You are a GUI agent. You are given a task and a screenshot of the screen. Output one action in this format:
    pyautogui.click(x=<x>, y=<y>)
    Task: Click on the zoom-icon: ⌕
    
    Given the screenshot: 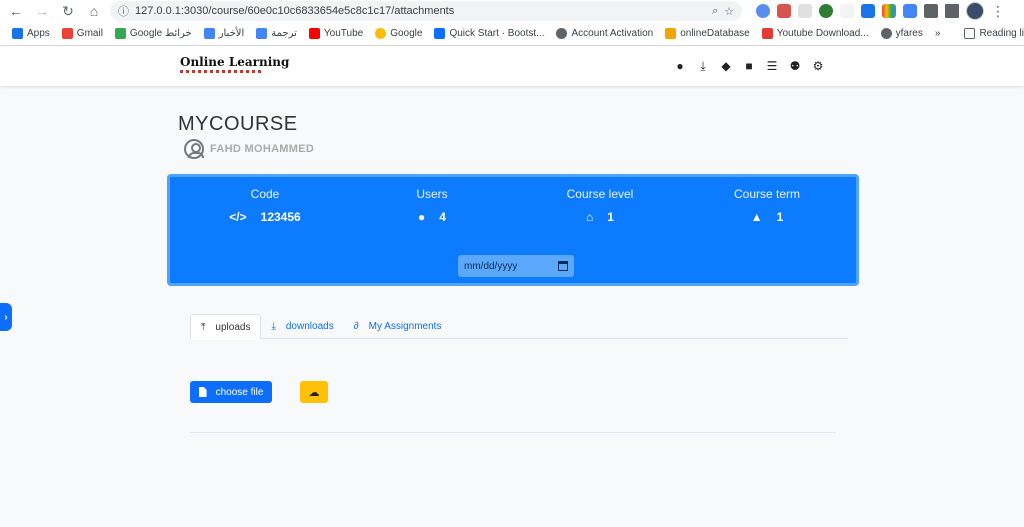 What is the action you would take?
    pyautogui.click(x=715, y=11)
    